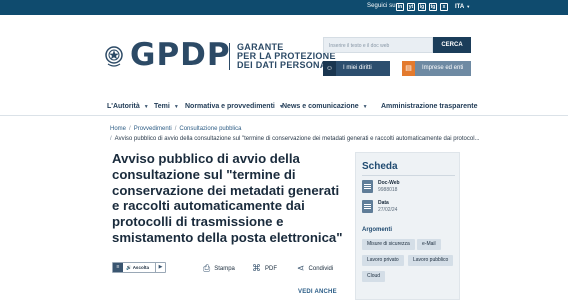 Image resolution: width=568 pixels, height=300 pixels. I want to click on social-links: in yt ig tg x, so click(422, 7).